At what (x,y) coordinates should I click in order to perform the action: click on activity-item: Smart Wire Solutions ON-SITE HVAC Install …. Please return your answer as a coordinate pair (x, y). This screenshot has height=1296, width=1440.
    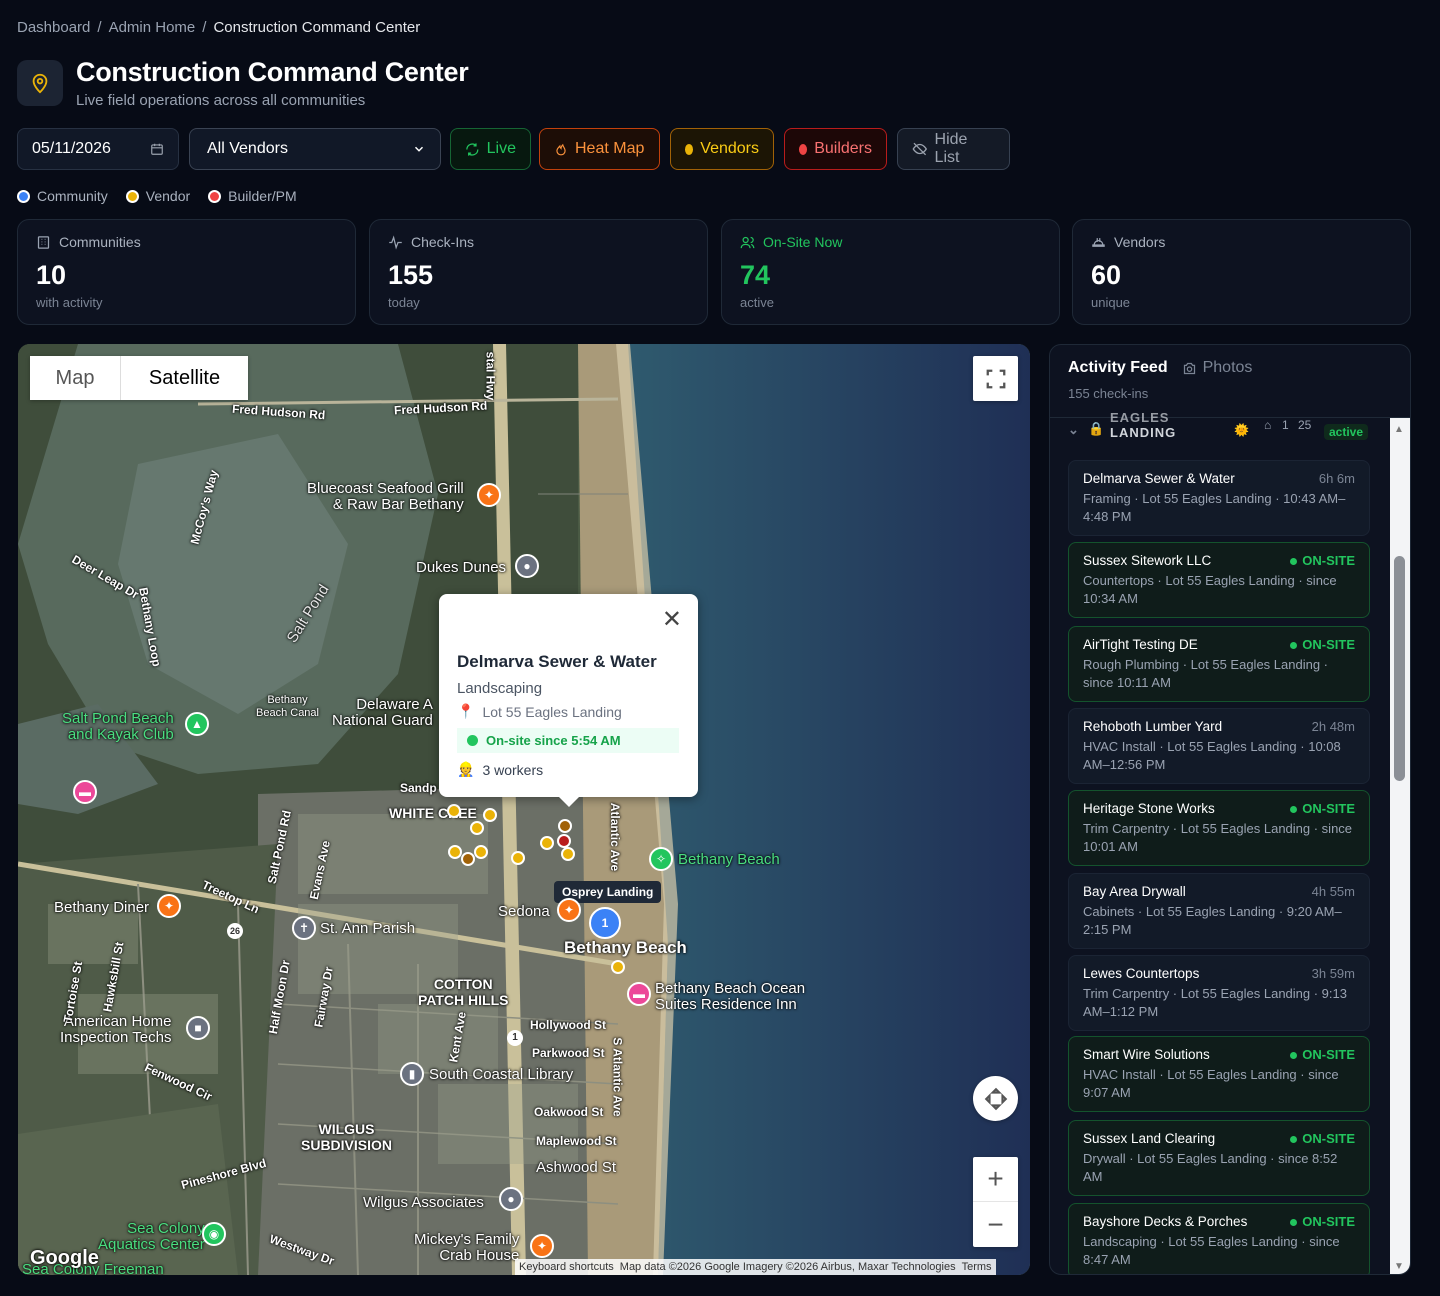
    Looking at the image, I should click on (1219, 1074).